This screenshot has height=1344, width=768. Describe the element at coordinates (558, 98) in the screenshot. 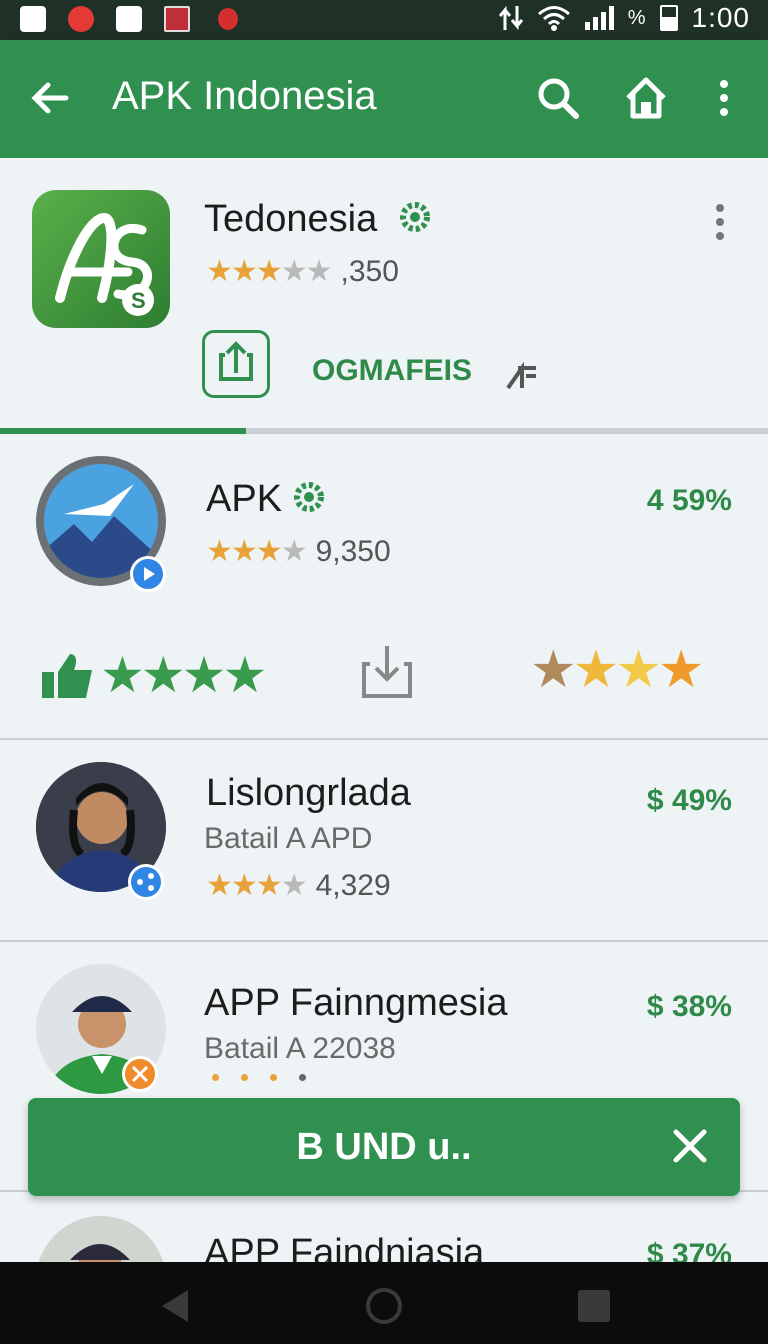

I see `search-icon` at that location.